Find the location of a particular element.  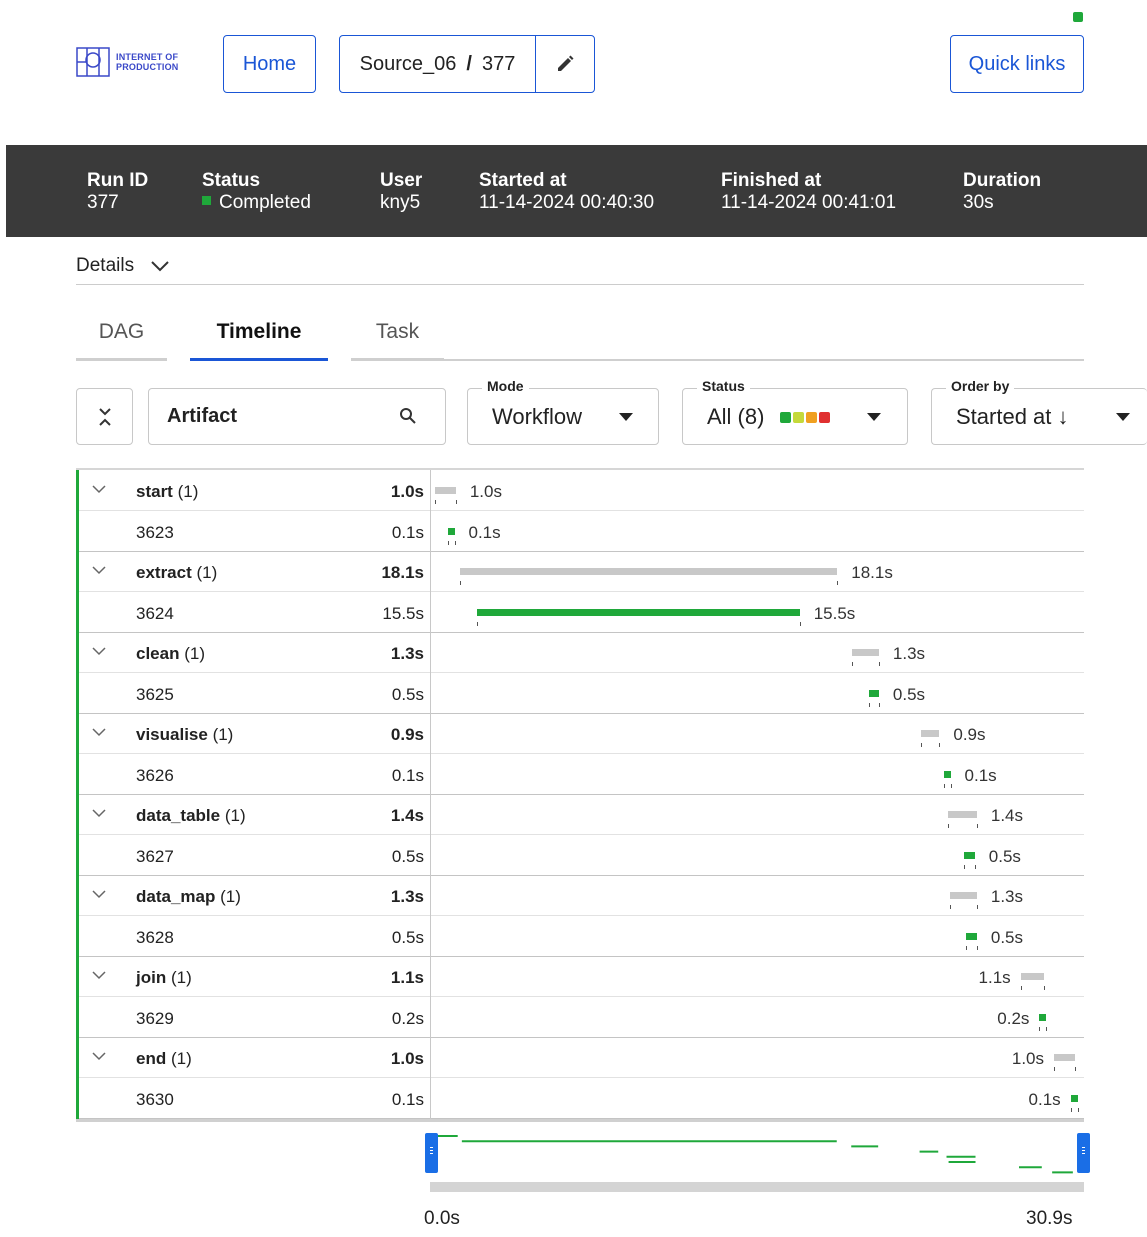

task-id: 3627 is located at coordinates (155, 857).